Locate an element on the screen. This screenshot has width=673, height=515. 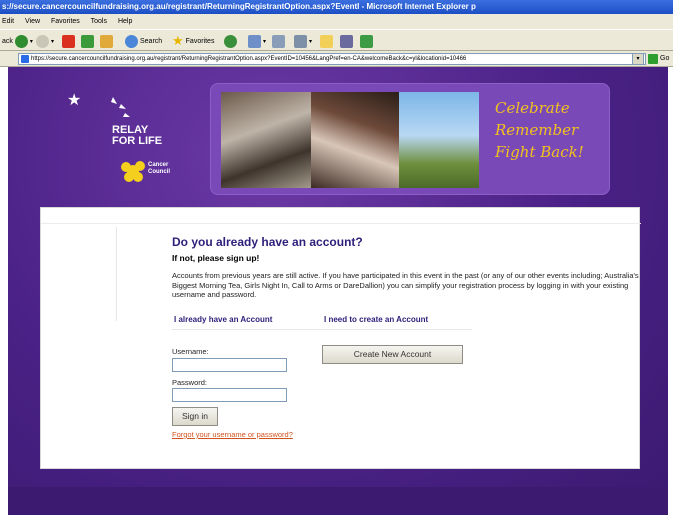
stop-button is located at coordinates (68, 41).